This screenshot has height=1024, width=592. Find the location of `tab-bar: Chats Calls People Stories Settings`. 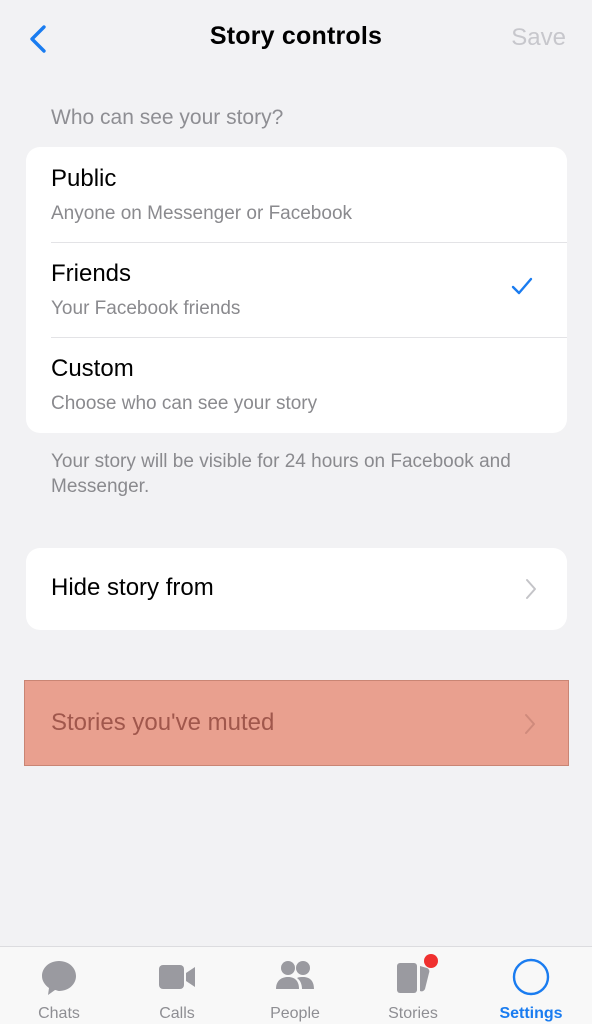

tab-bar: Chats Calls People Stories Settings is located at coordinates (296, 985).